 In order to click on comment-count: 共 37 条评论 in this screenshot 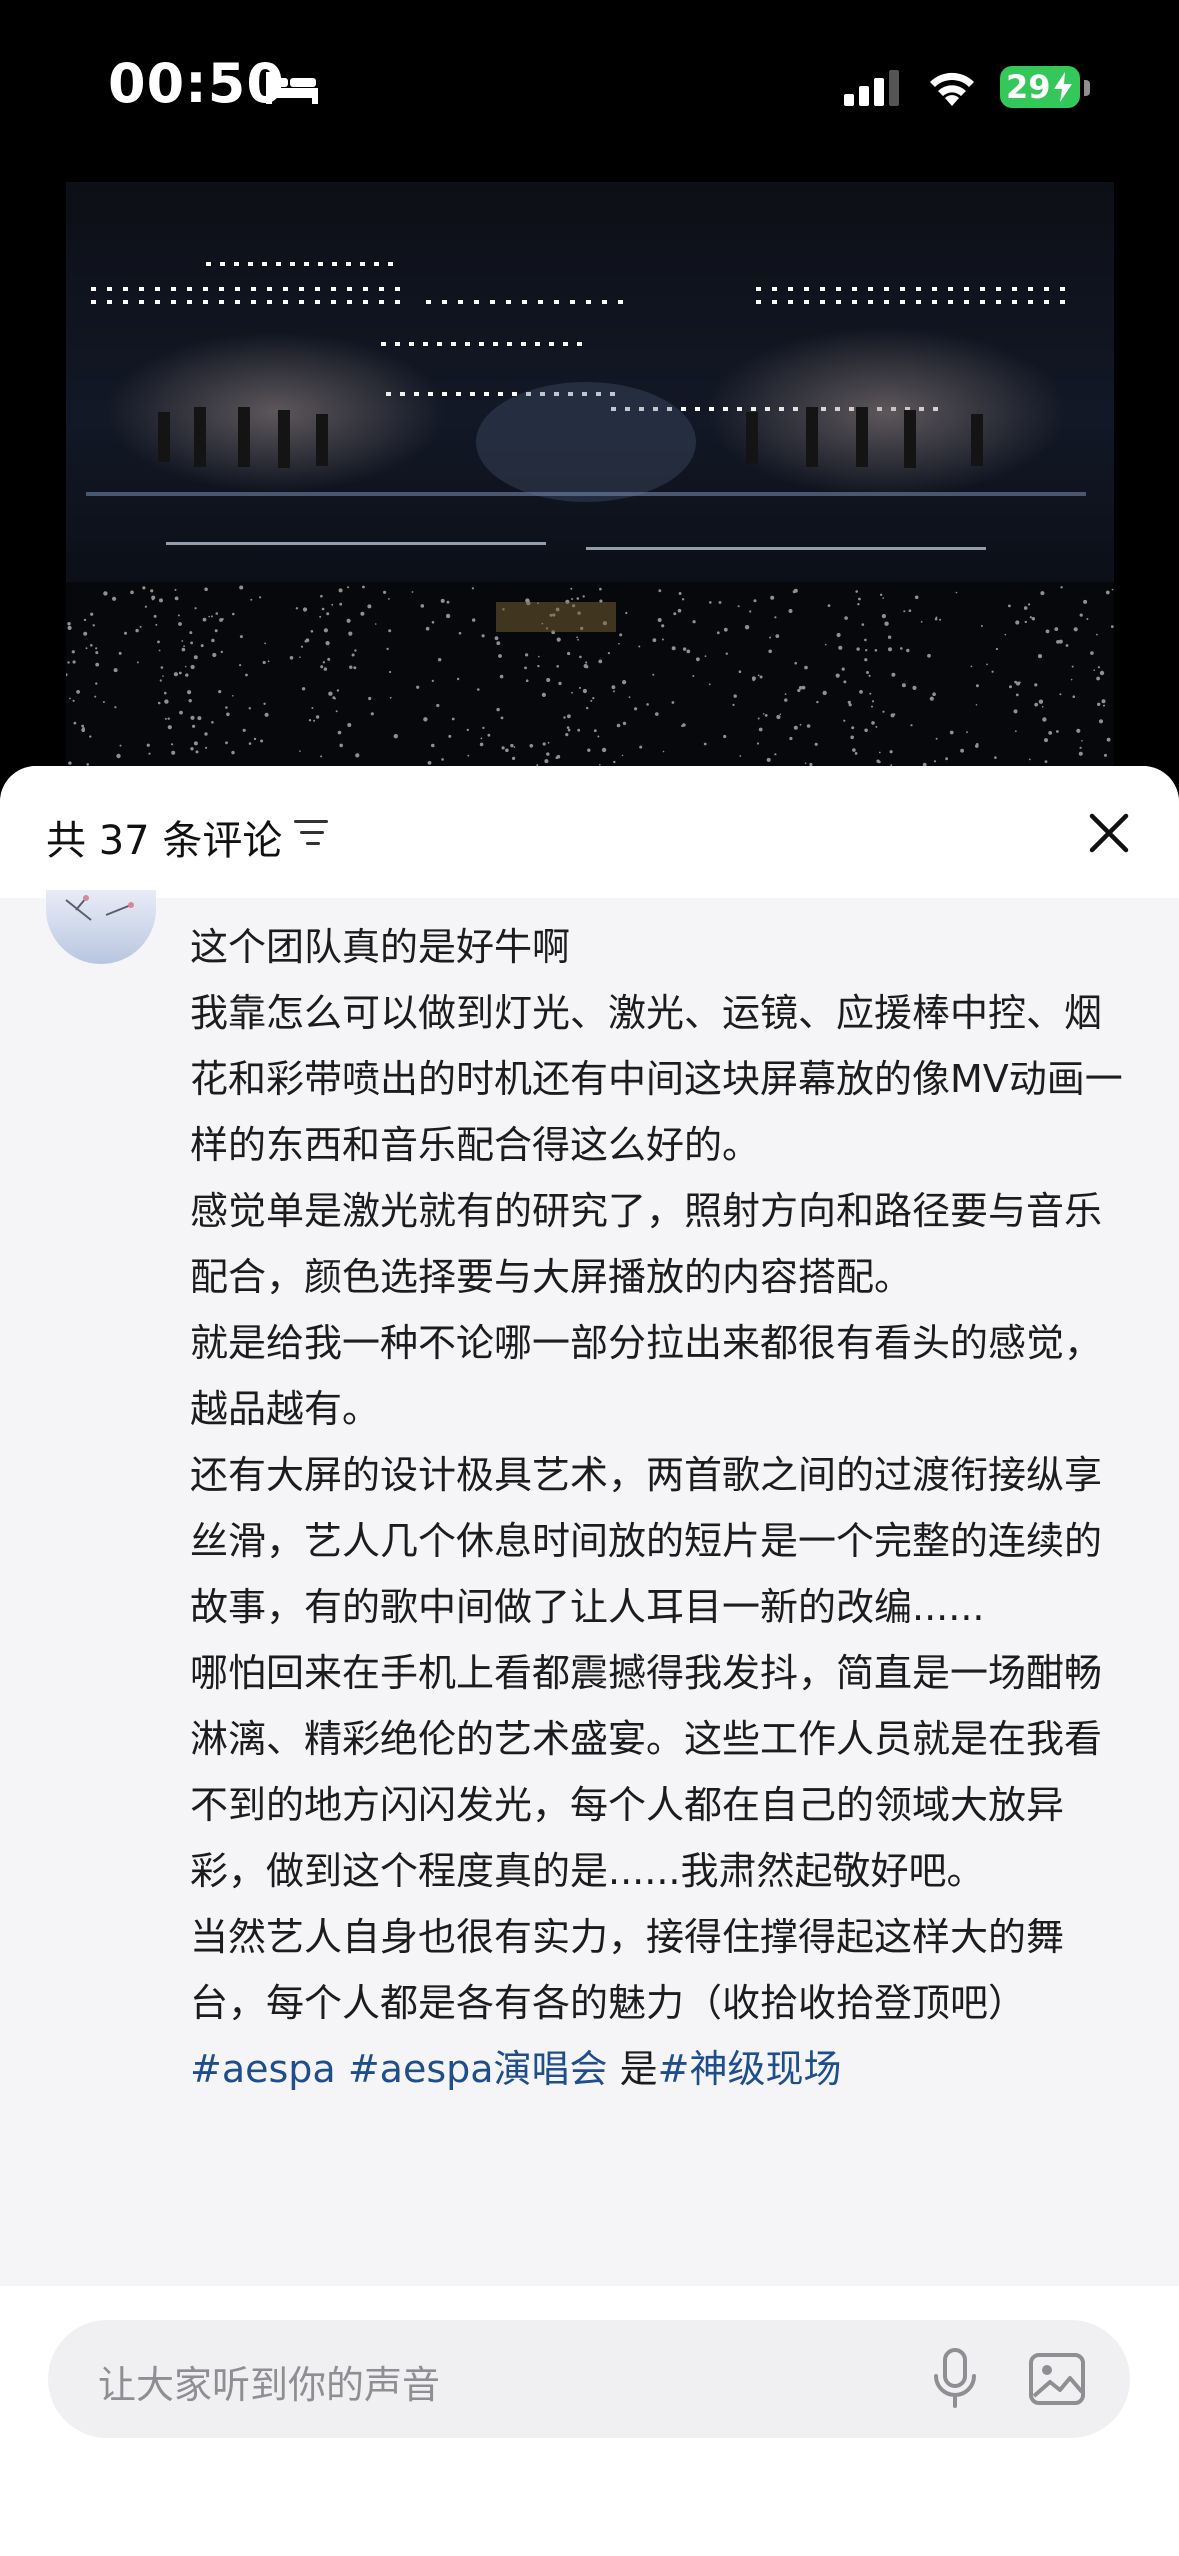, I will do `click(164, 841)`.